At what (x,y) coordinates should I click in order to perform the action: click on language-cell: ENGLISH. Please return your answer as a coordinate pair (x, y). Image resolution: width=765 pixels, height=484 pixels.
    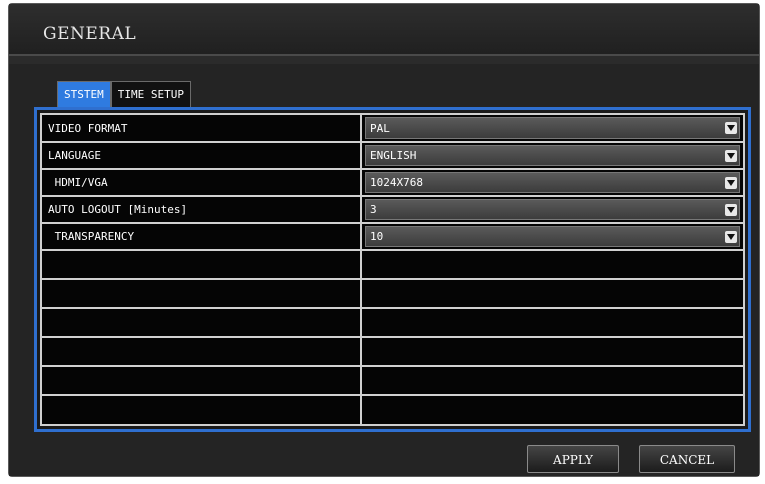
    Looking at the image, I should click on (552, 156).